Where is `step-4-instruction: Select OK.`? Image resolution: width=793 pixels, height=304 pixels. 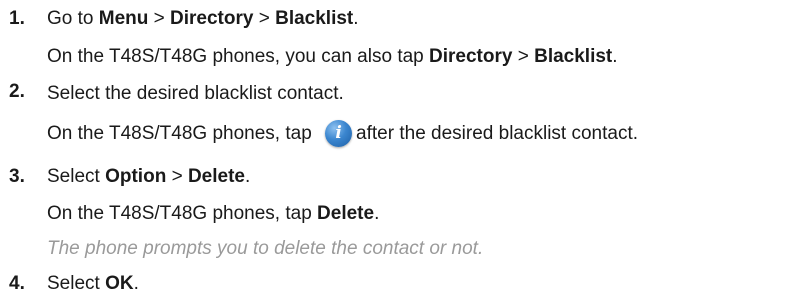 step-4-instruction: Select OK. is located at coordinates (93, 283).